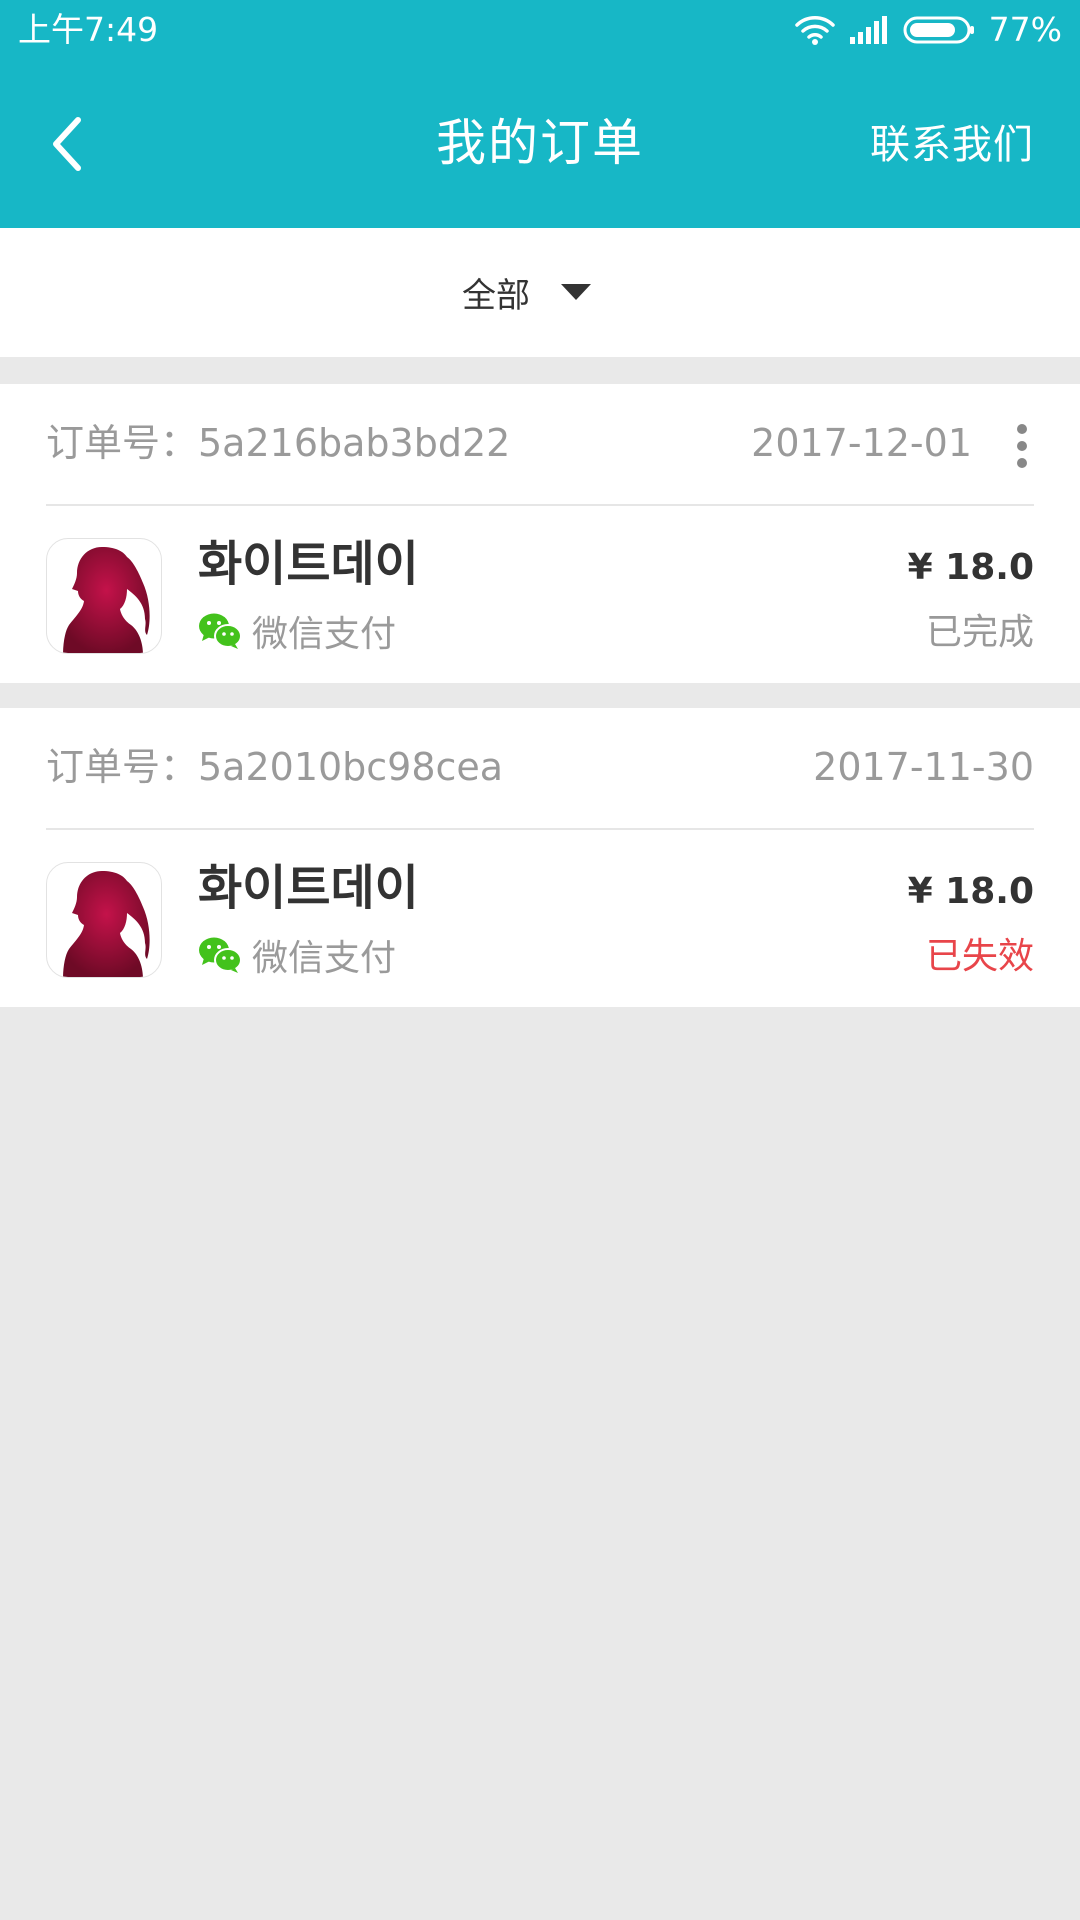 The width and height of the screenshot is (1080, 1920). Describe the element at coordinates (923, 767) in the screenshot. I see `order-date: 2017-11-30` at that location.